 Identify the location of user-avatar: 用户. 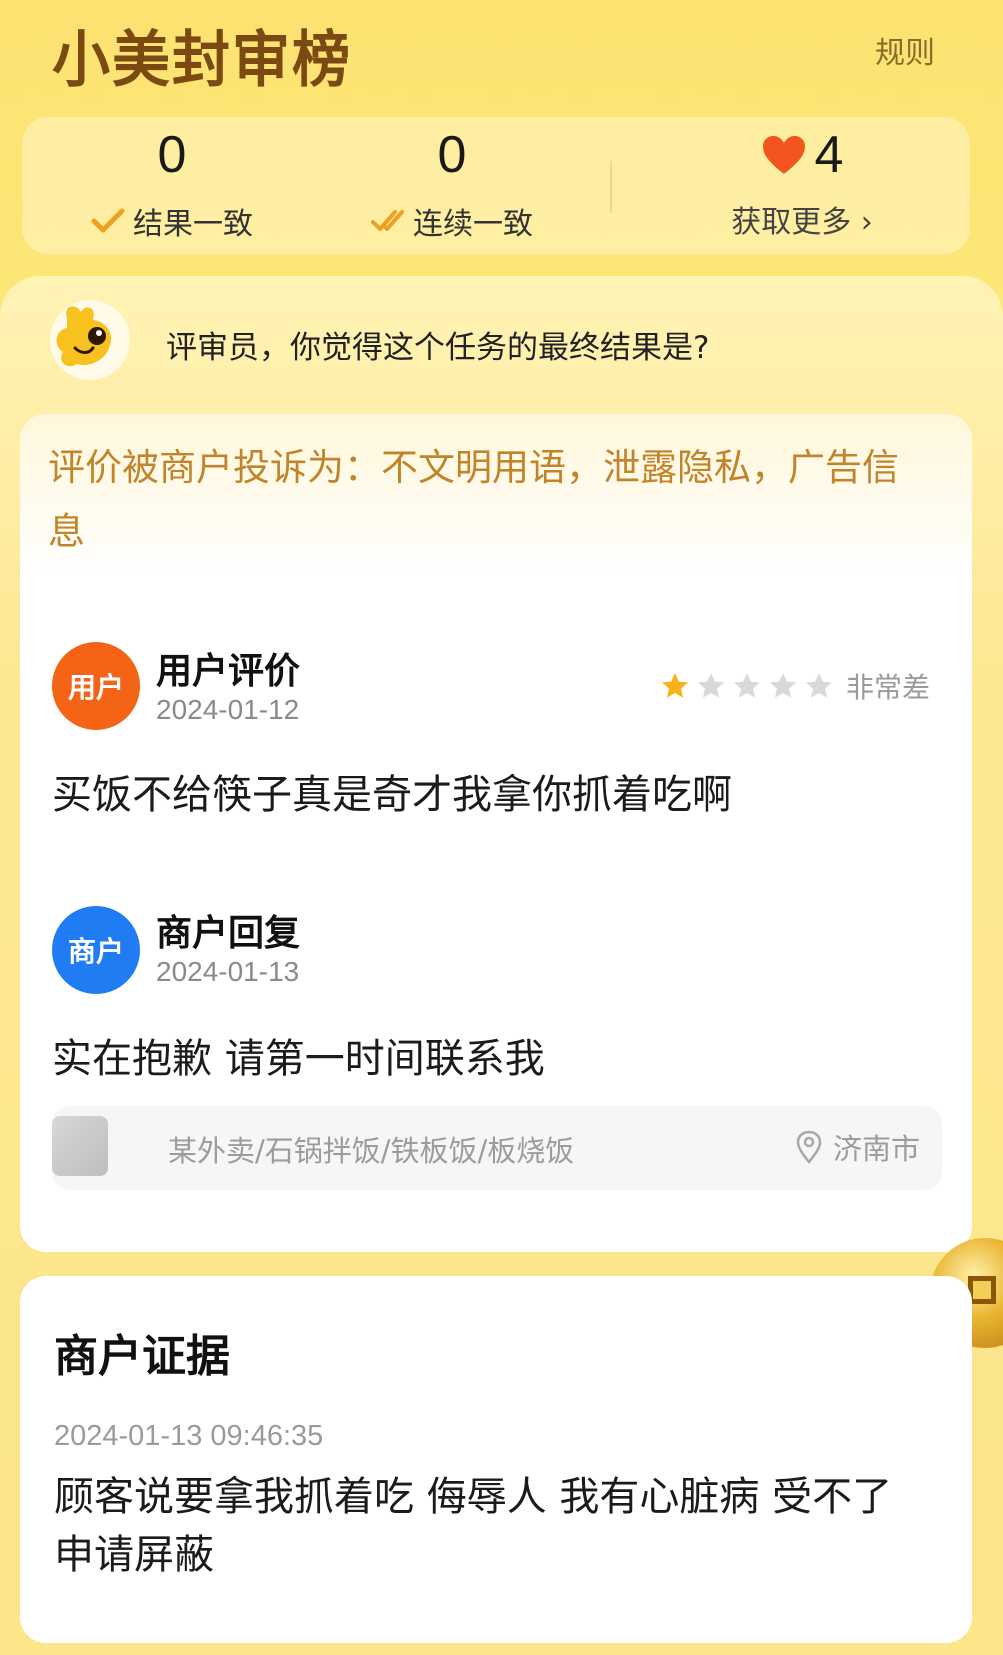
(96, 686).